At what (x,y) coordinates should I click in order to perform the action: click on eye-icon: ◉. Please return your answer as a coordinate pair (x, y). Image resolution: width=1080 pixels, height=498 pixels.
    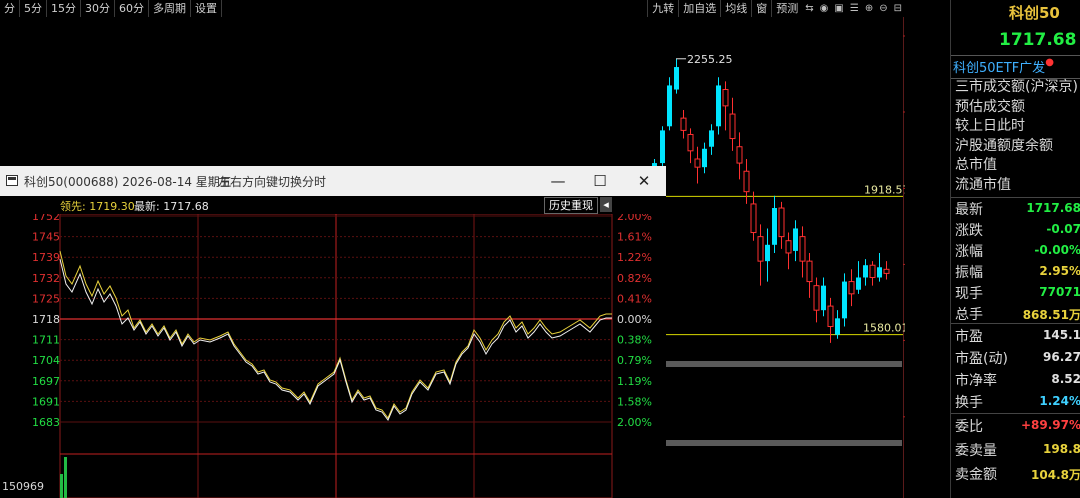
    Looking at the image, I should click on (824, 8).